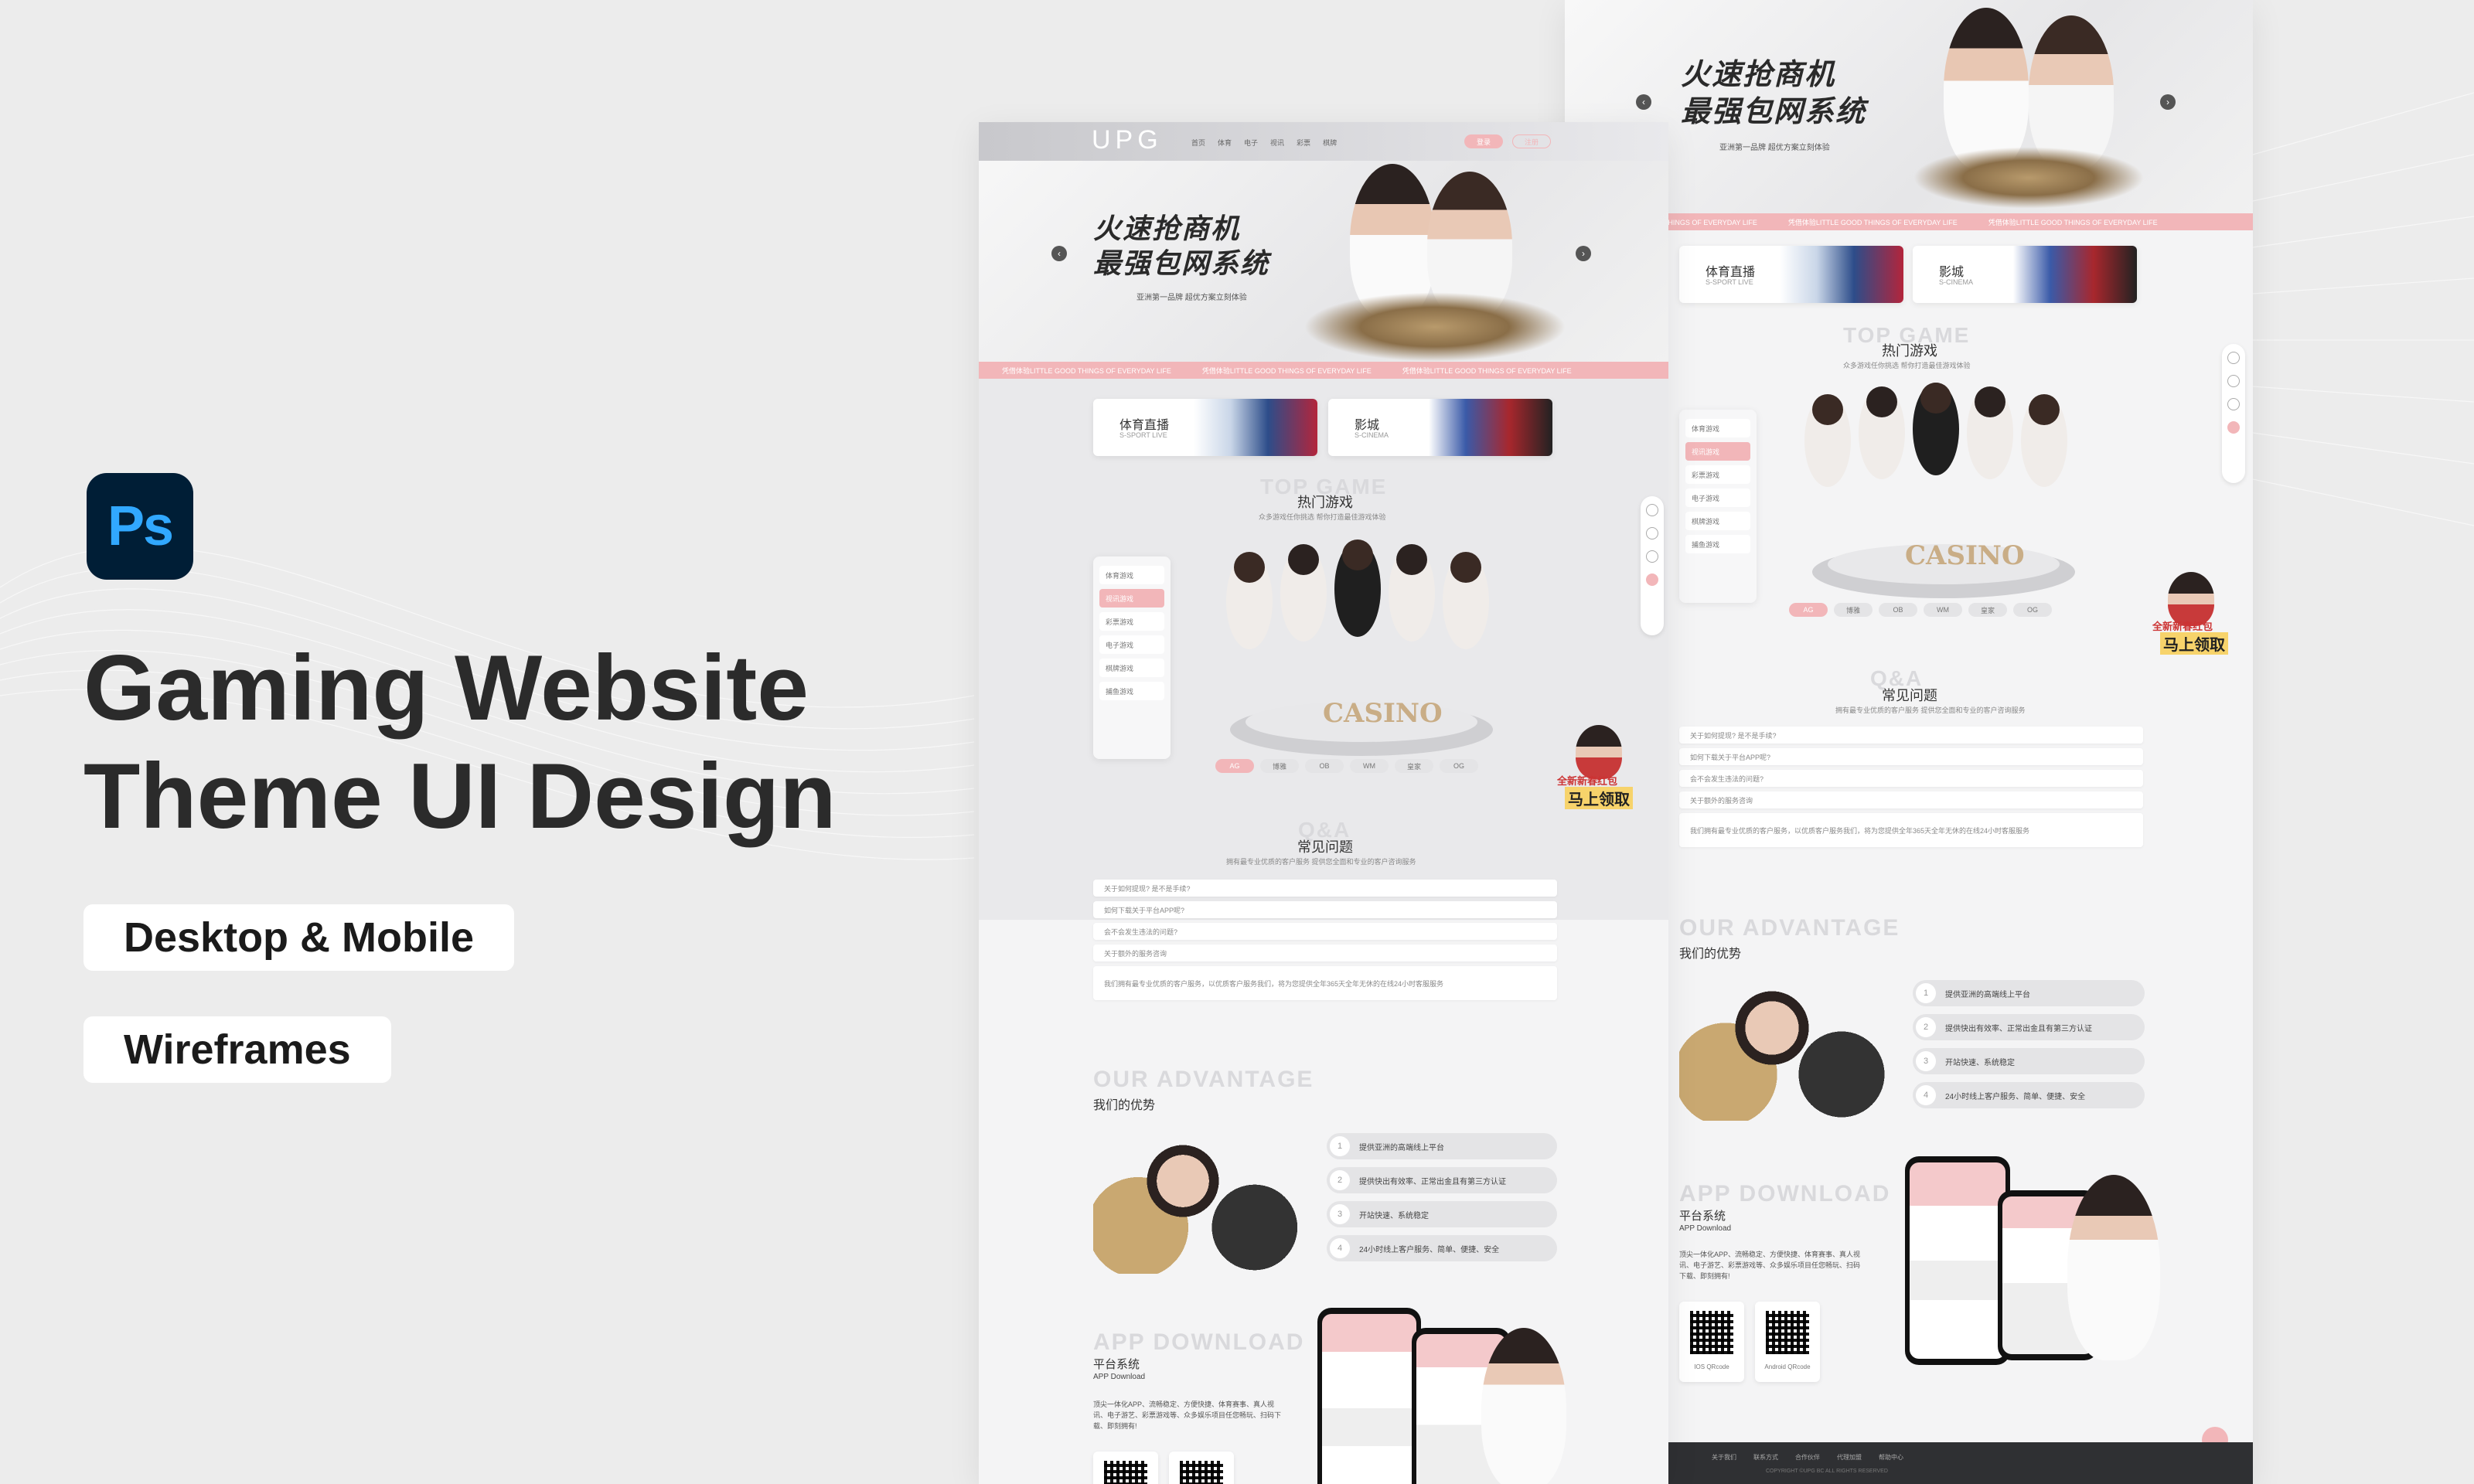 This screenshot has height=1484, width=2474. Describe the element at coordinates (1059, 253) in the screenshot. I see `desktop-hero-prev-arrow-icon: ‹` at that location.